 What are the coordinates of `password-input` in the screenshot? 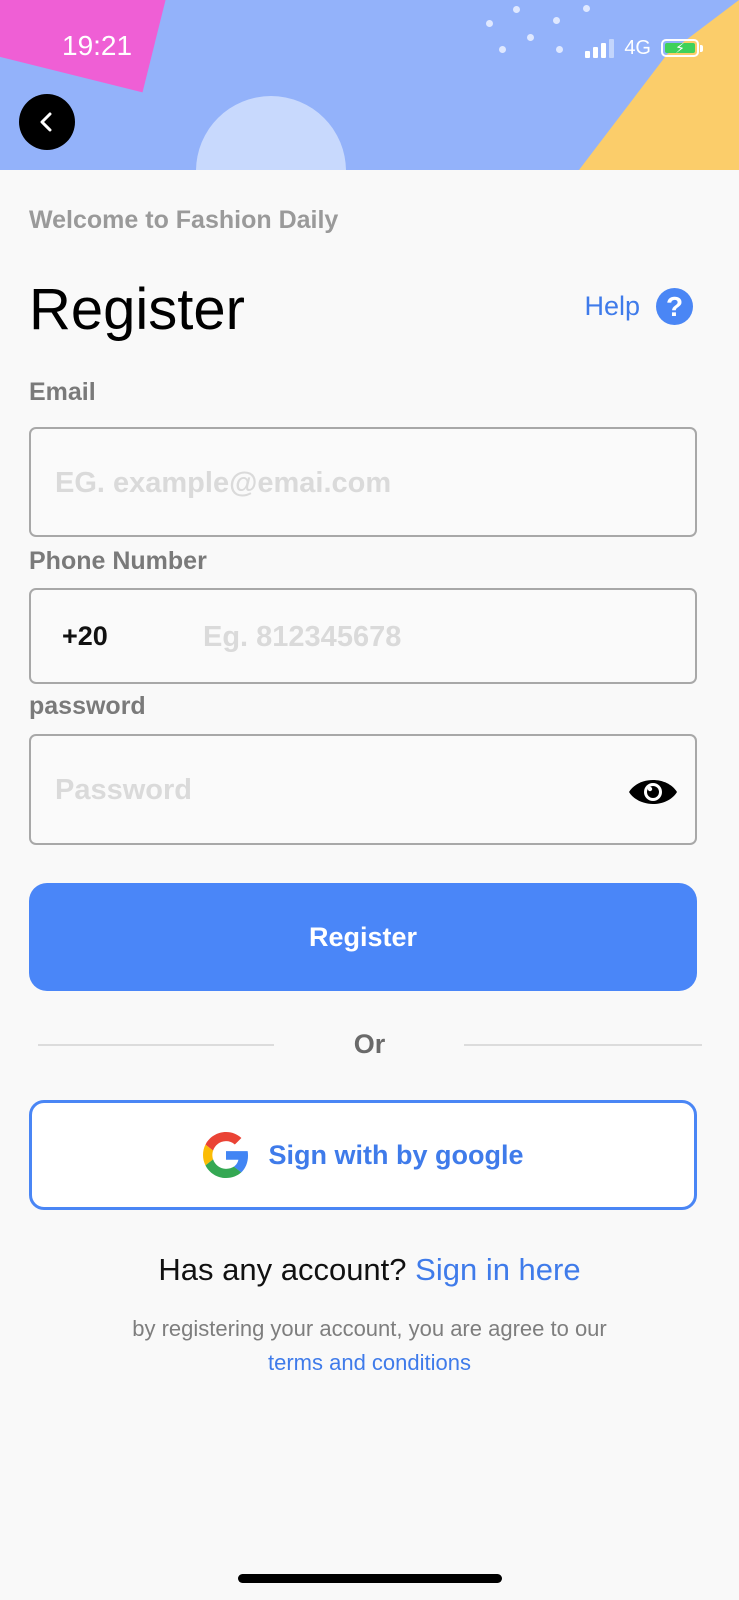 It's located at (335, 790).